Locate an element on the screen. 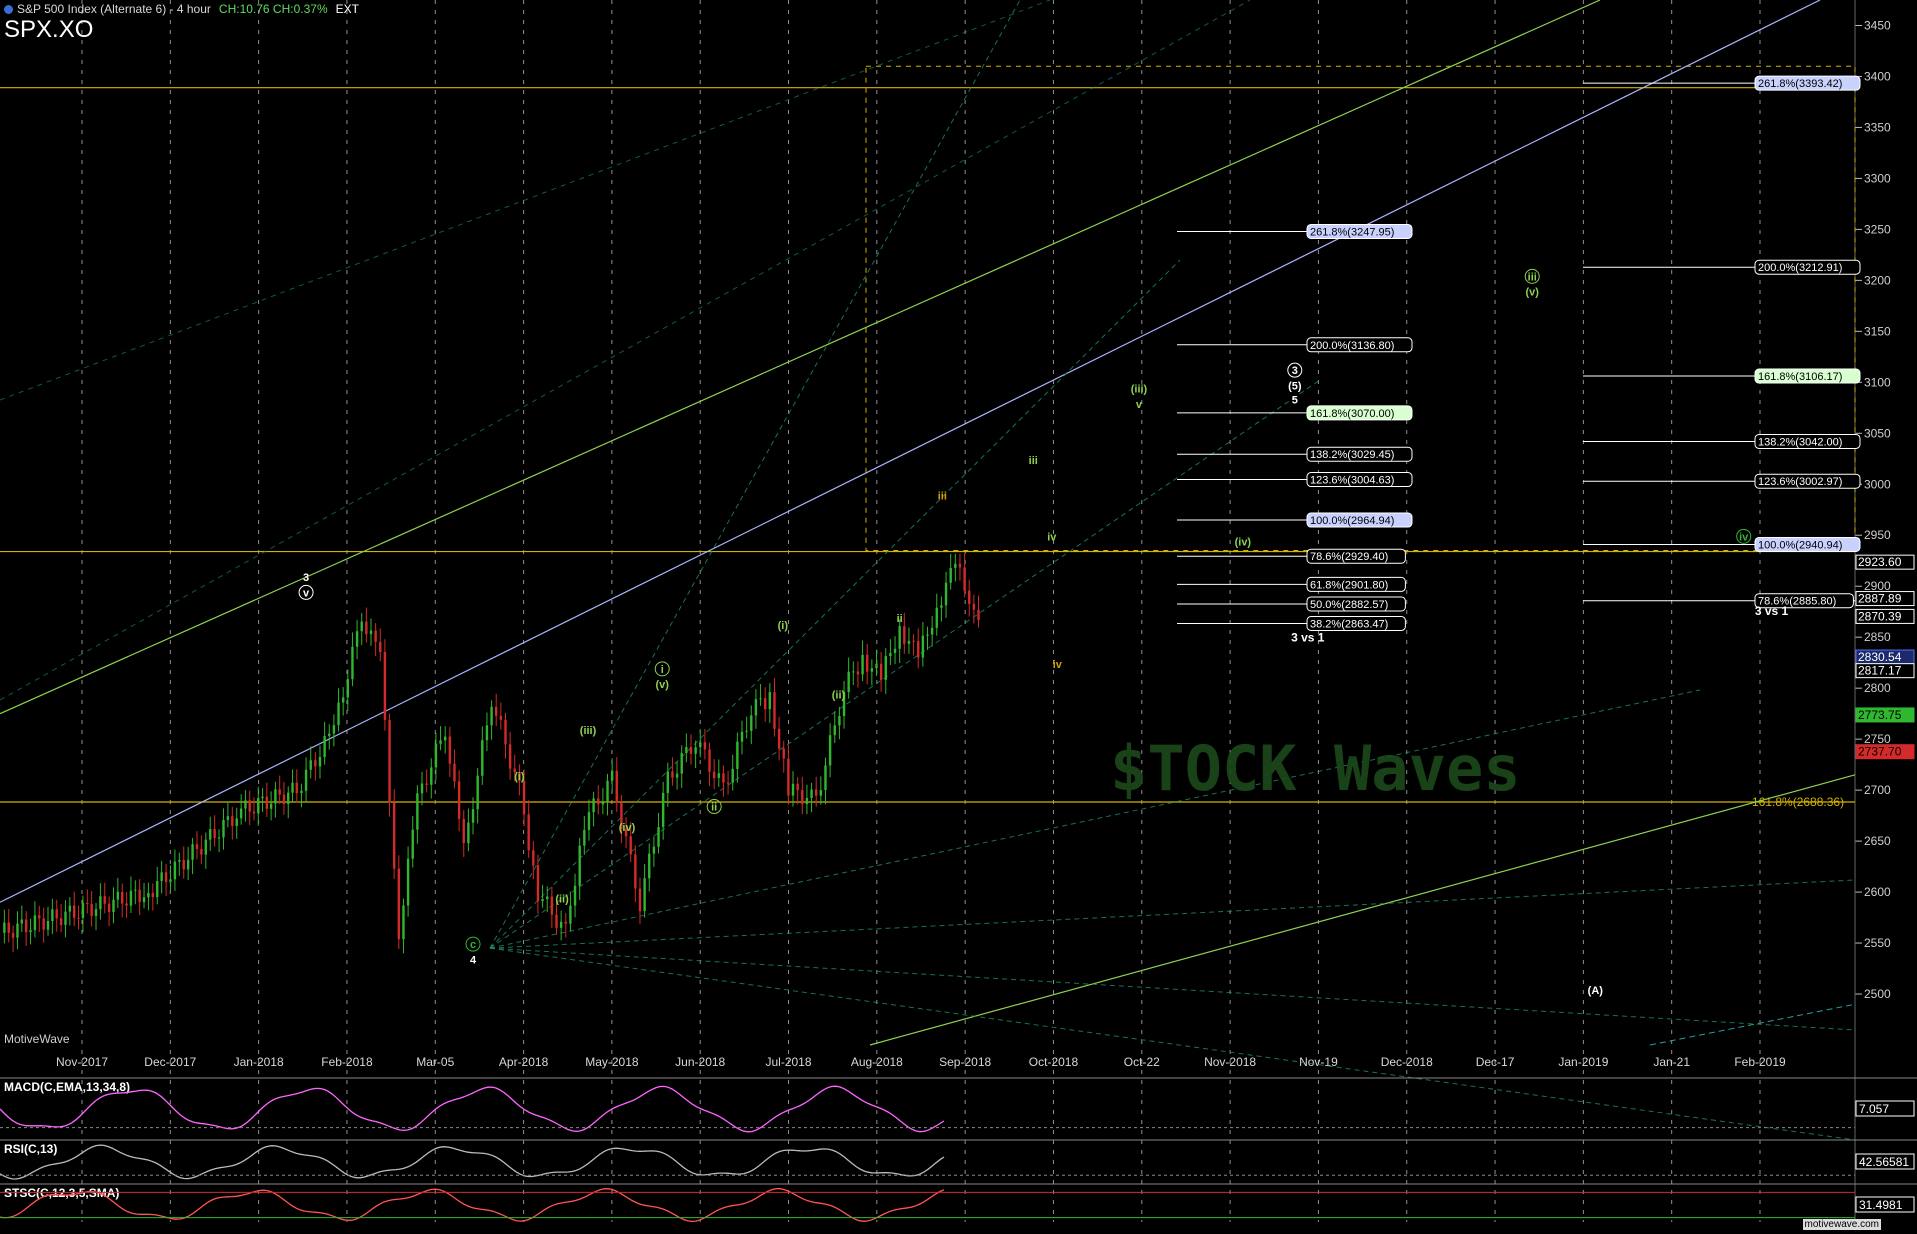 This screenshot has height=1234, width=1917. x-tick-label: Oct-22 is located at coordinates (1142, 1062).